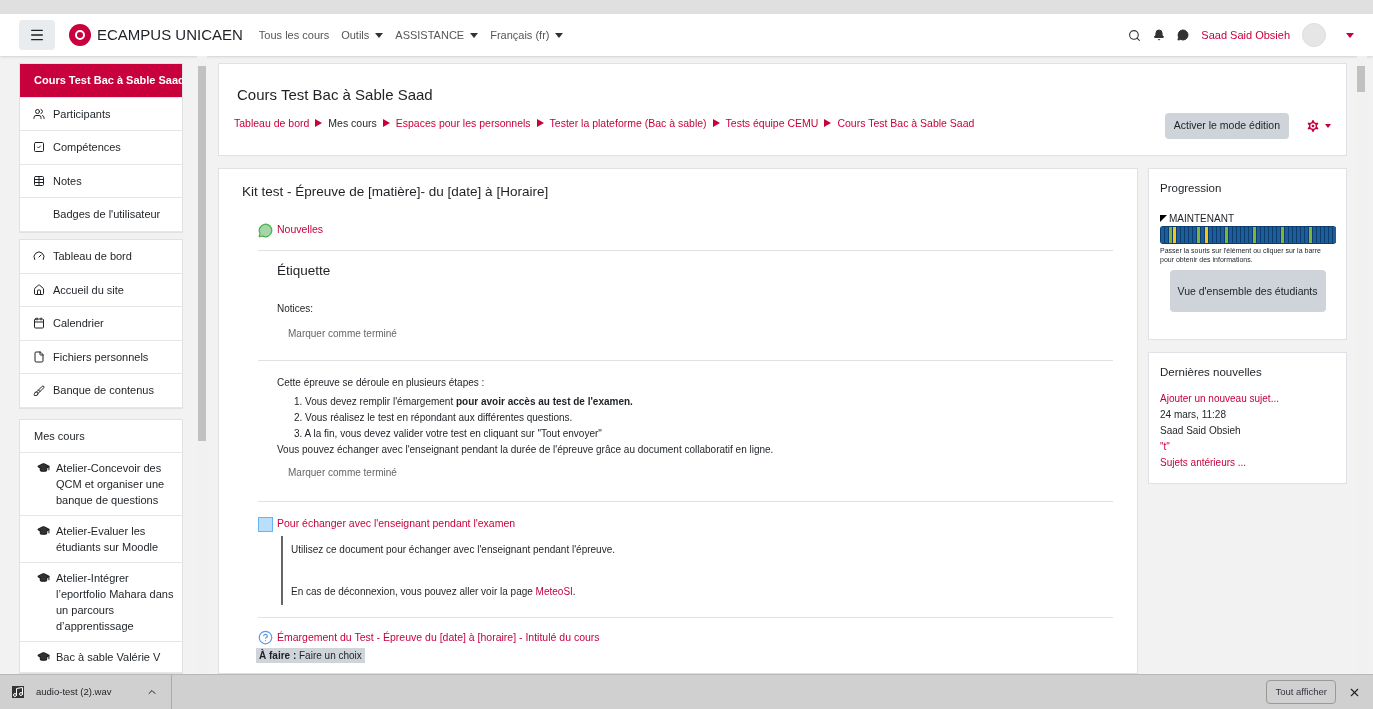 The height and width of the screenshot is (709, 1373). What do you see at coordinates (101, 657) in the screenshot?
I see `course-item: Bac à sable Valérie V` at bounding box center [101, 657].